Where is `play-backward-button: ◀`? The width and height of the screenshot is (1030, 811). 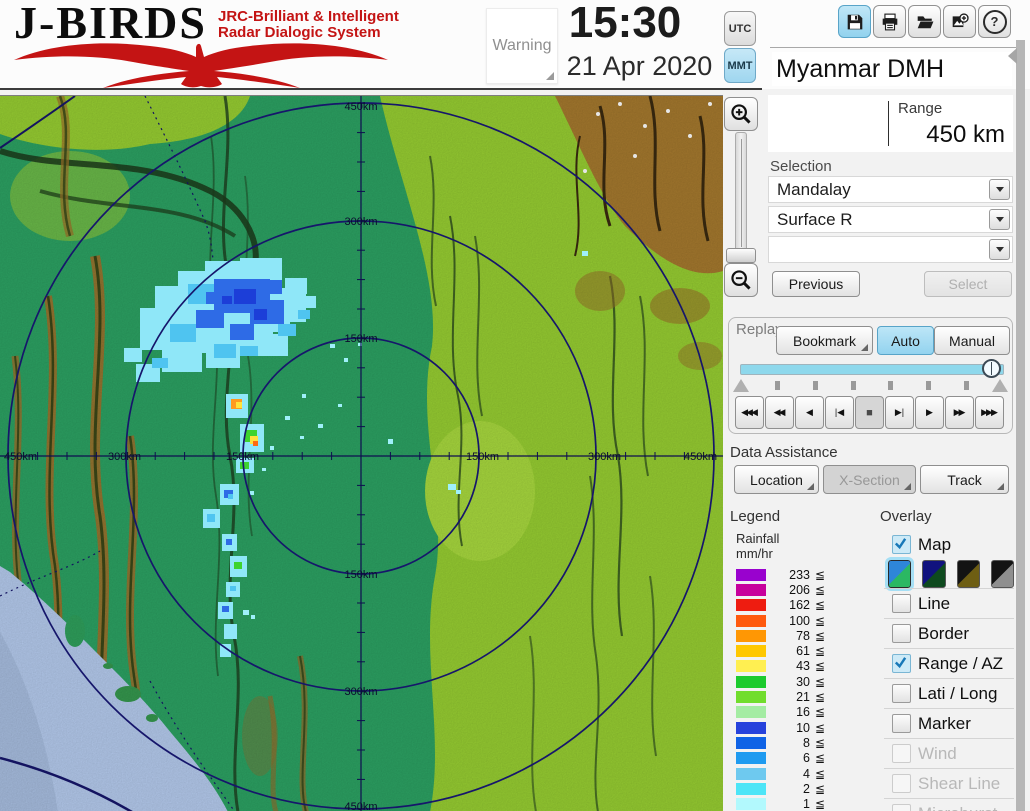 play-backward-button: ◀ is located at coordinates (809, 412).